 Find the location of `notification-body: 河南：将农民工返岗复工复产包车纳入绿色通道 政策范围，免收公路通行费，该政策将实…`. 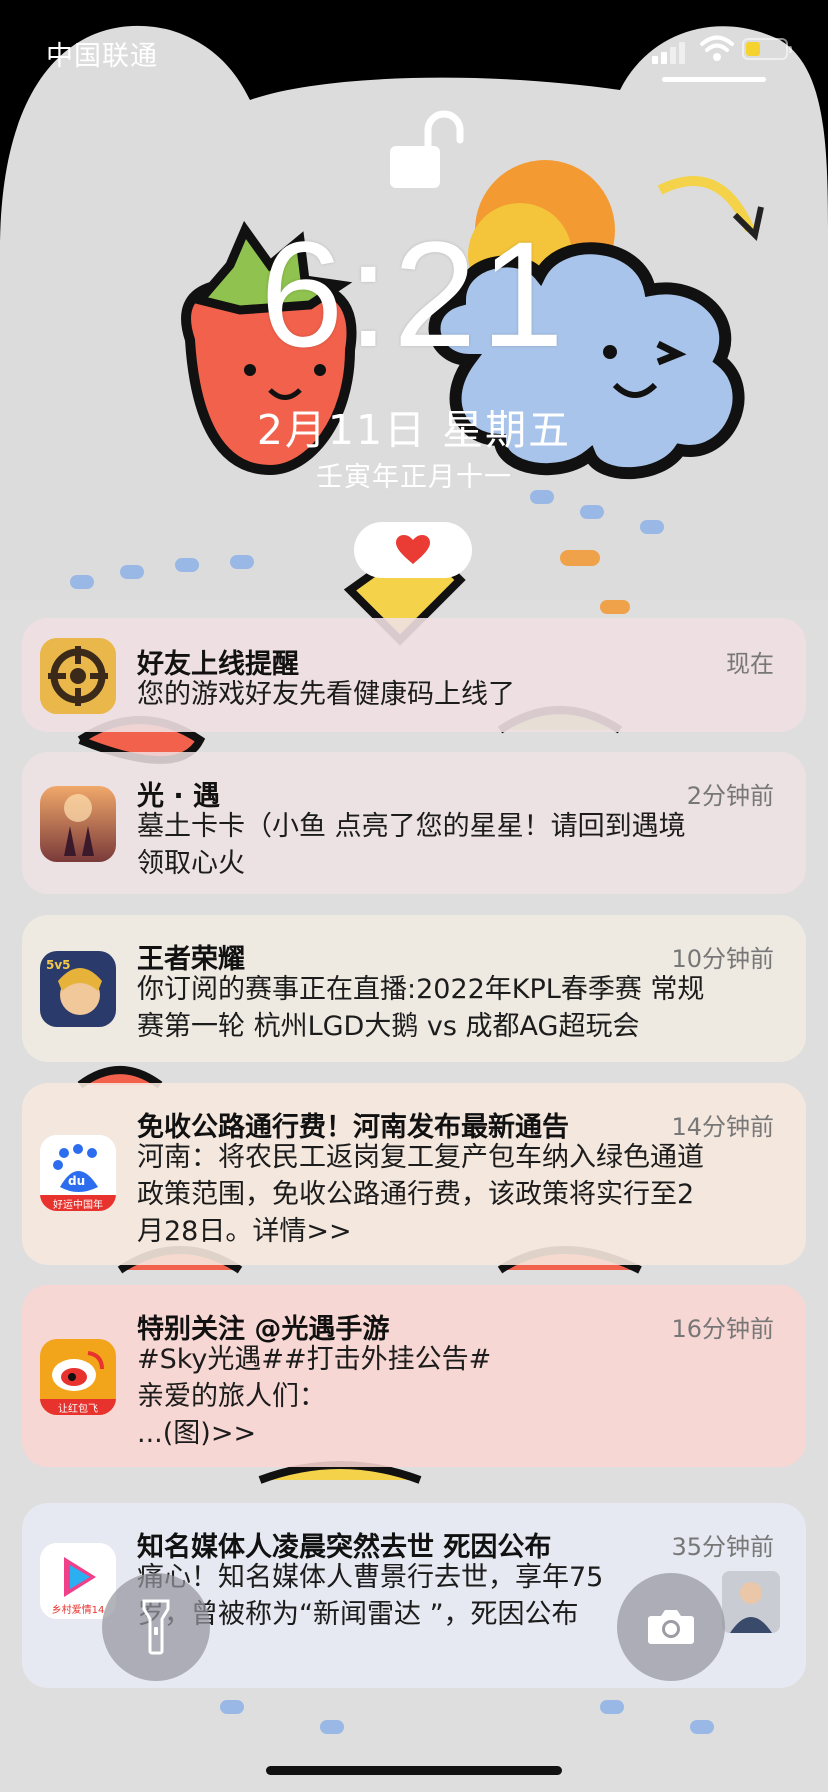

notification-body: 河南：将农民工返岗复工复产包车纳入绿色通道 政策范围，免收公路通行费，该政策将实… is located at coordinates (420, 1194).